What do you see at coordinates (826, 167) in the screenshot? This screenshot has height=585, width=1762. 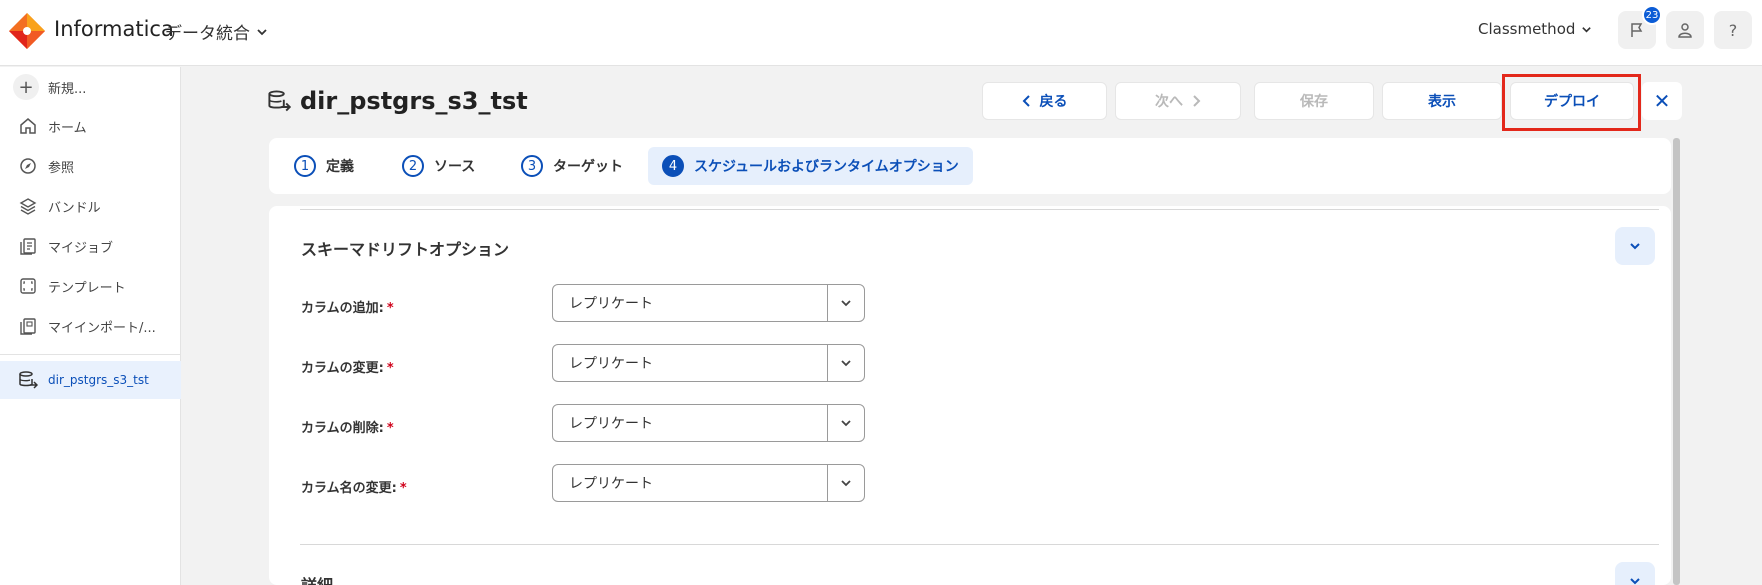 I see `step-label: スケジュールおよびランタイムオプション` at bounding box center [826, 167].